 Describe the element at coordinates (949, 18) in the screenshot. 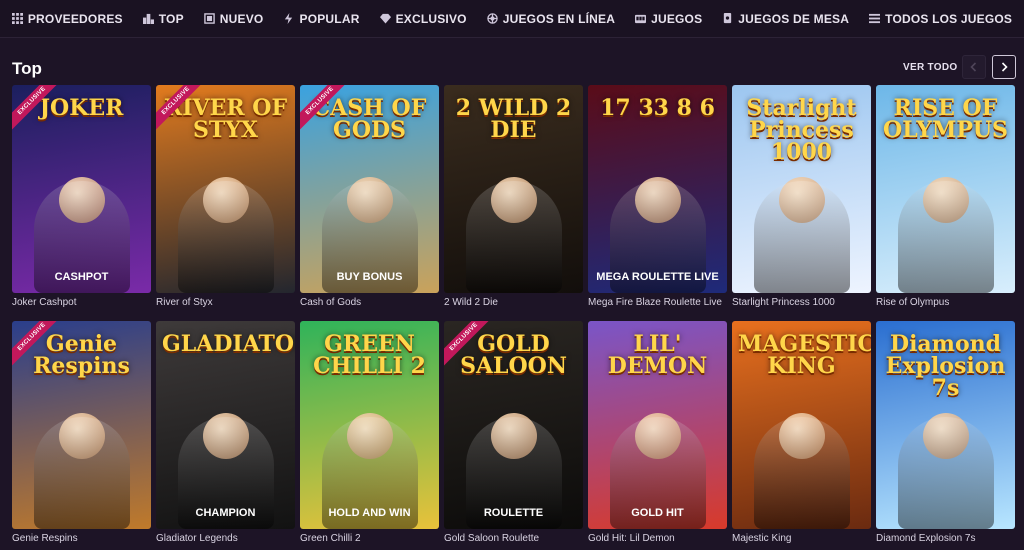

I see `nav-label: TODOS LOS JUEGOS` at that location.